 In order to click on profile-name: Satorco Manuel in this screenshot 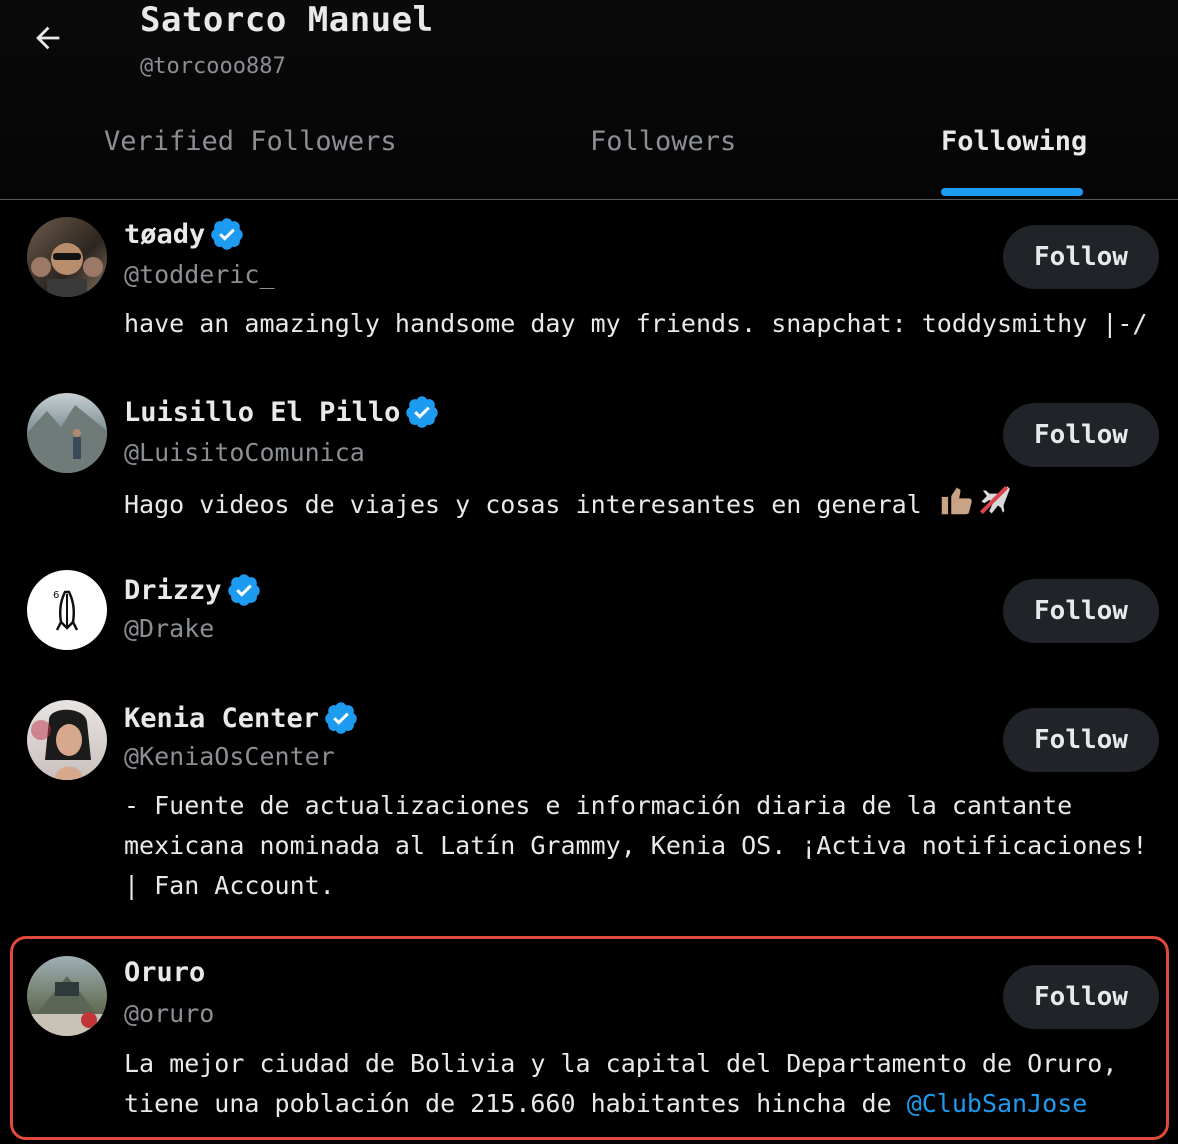, I will do `click(287, 20)`.